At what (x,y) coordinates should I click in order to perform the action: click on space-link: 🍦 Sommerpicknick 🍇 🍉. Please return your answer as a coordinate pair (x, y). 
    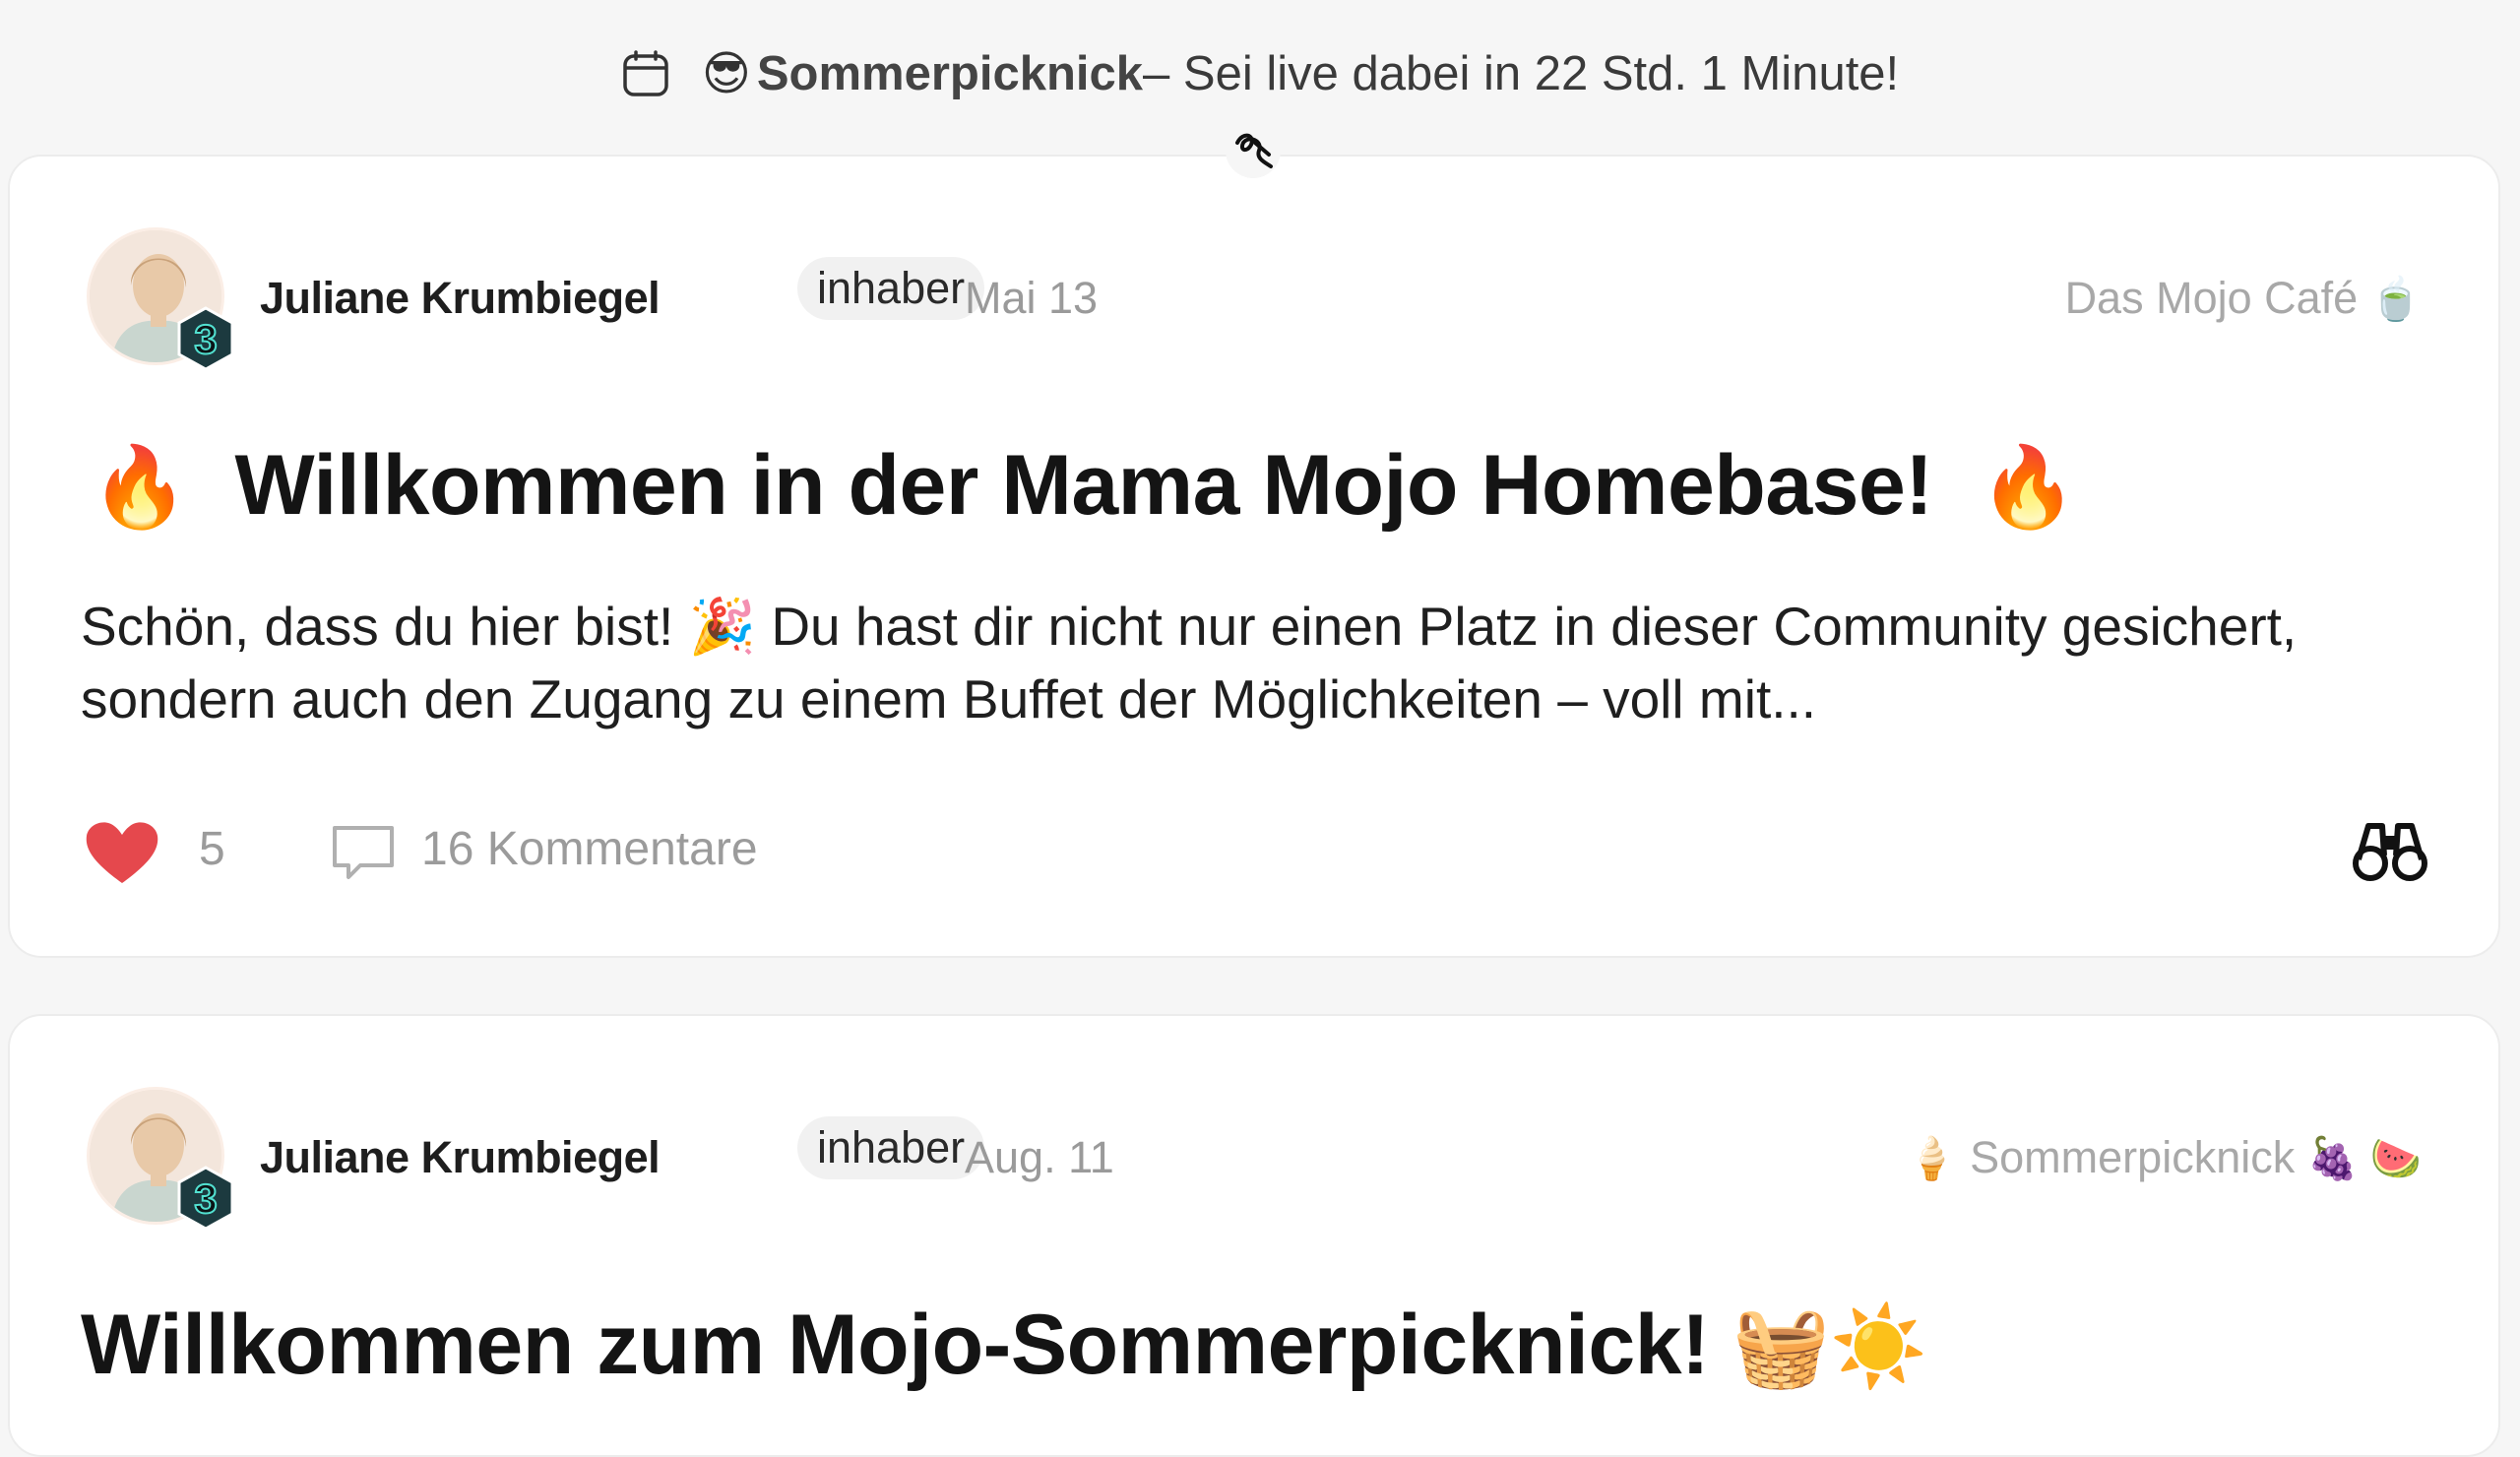
    Looking at the image, I should click on (2164, 1157).